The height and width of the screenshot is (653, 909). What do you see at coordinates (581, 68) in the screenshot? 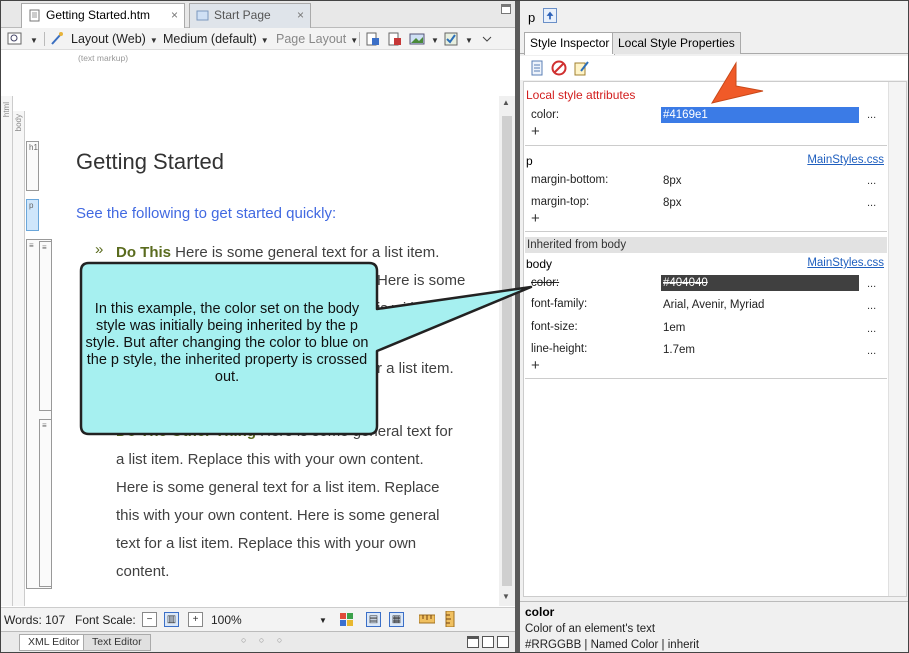
I see `edit-stylesheet-icon` at bounding box center [581, 68].